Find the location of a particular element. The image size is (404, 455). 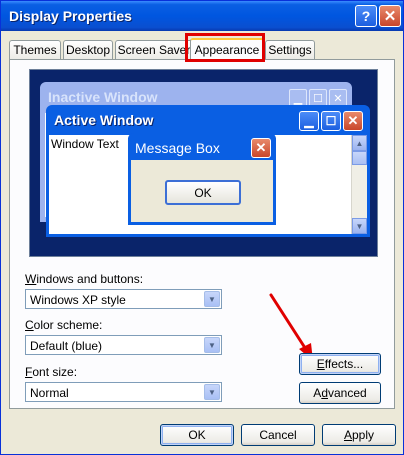

windows-buttons-label: Windows and buttons: is located at coordinates (84, 279).